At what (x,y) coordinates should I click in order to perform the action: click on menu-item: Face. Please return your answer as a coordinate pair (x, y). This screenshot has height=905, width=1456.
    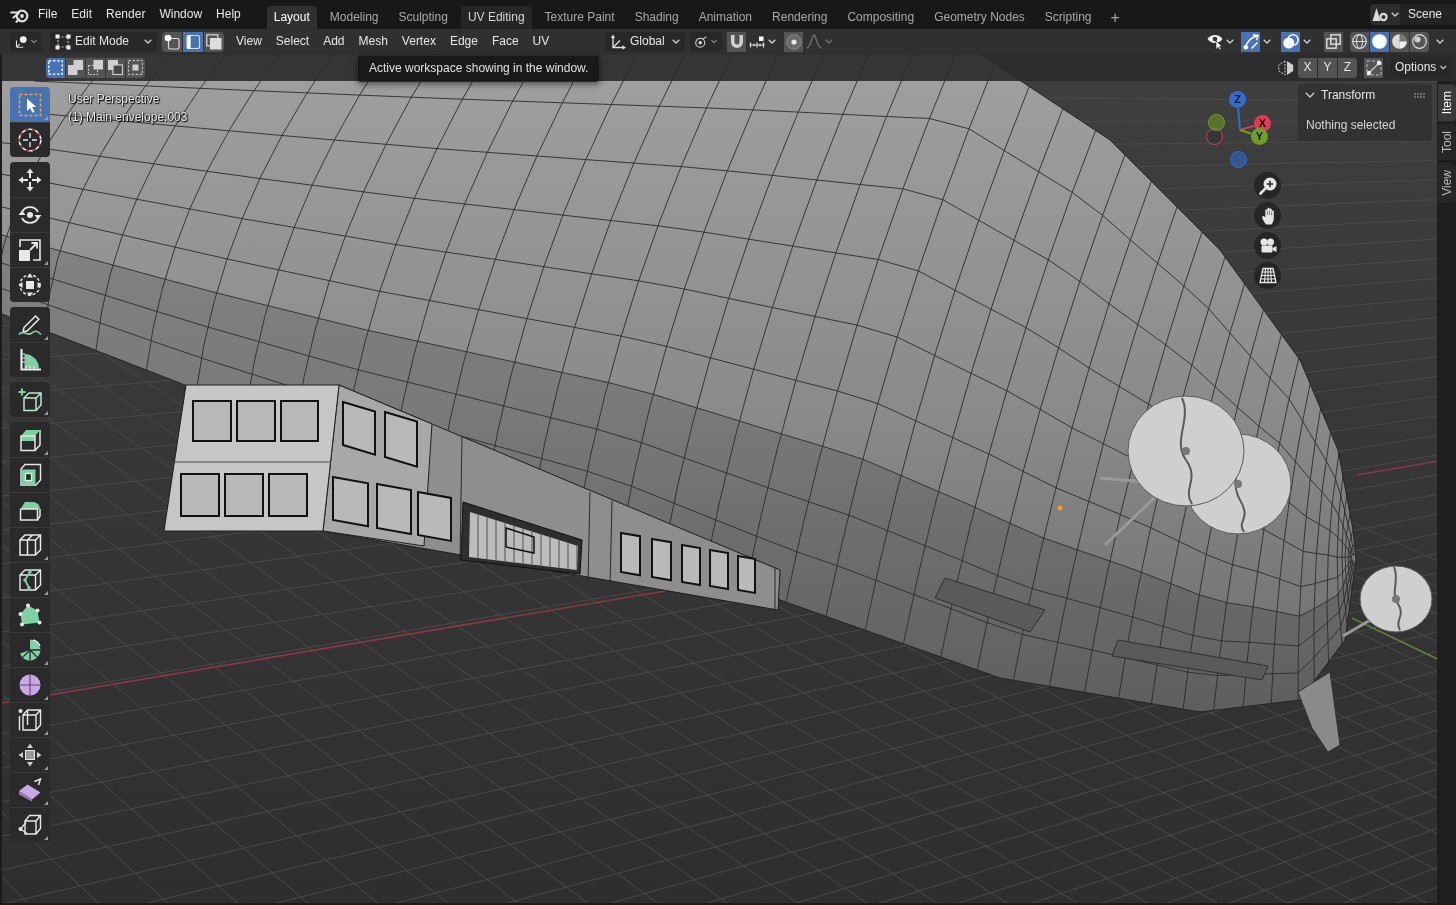
    Looking at the image, I should click on (505, 41).